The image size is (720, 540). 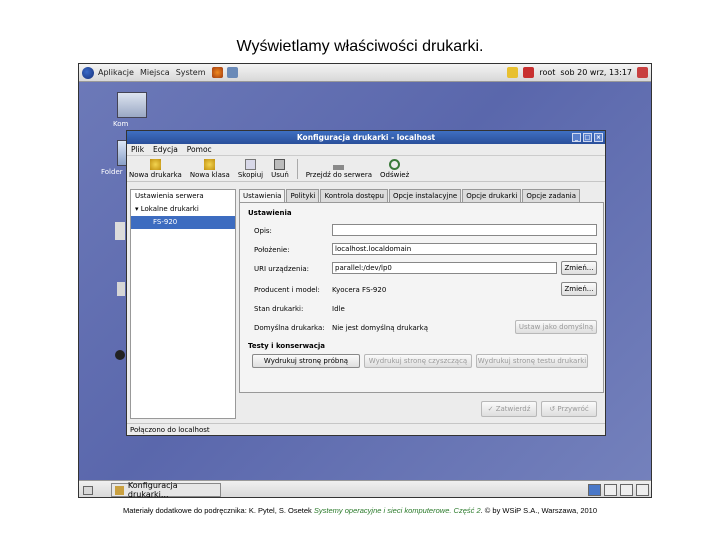 What do you see at coordinates (596, 72) in the screenshot?
I see `clock: sob 20 wrz, 13:17` at bounding box center [596, 72].